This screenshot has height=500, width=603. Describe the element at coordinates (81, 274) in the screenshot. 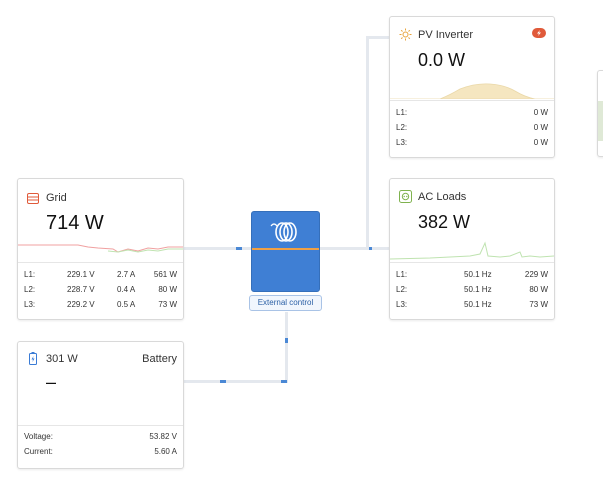

I see `voltage-value: 229.1 V` at that location.